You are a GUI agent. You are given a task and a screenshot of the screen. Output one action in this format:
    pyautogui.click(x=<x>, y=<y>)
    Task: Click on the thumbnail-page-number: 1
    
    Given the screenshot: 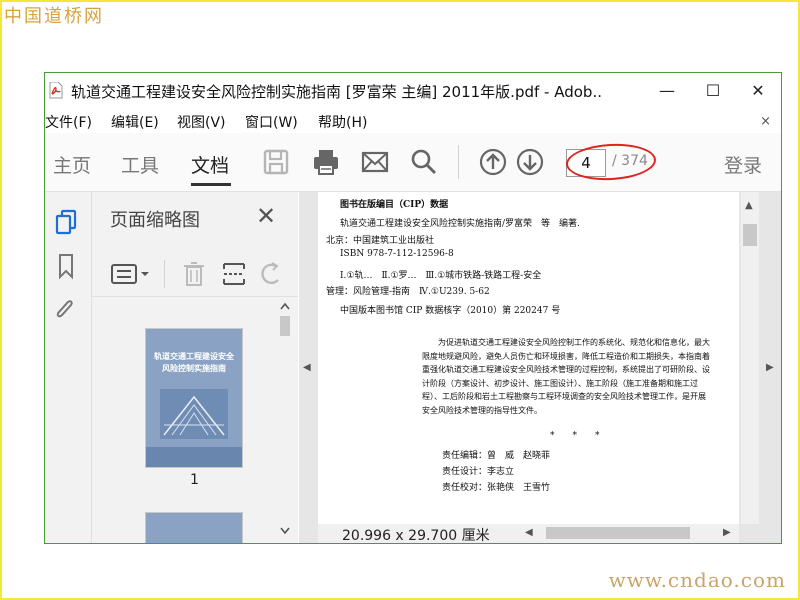 What is the action you would take?
    pyautogui.click(x=194, y=480)
    